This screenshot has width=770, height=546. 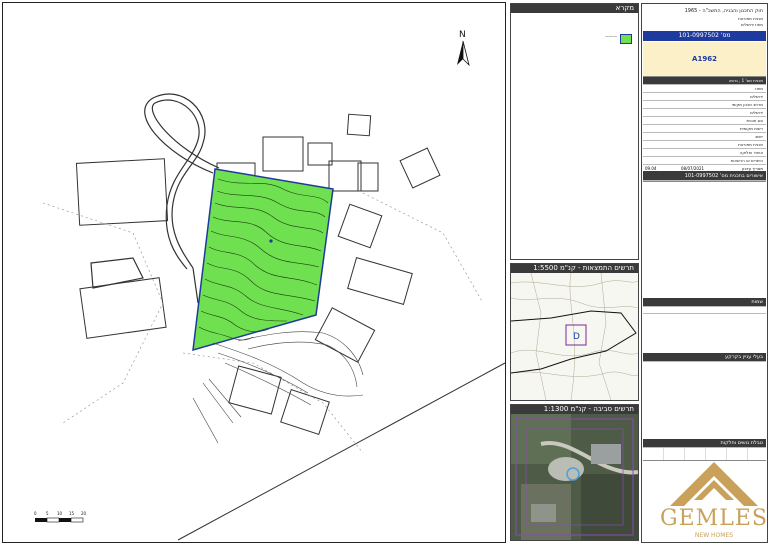 I want to click on svg-text: D, so click(x=576, y=337).